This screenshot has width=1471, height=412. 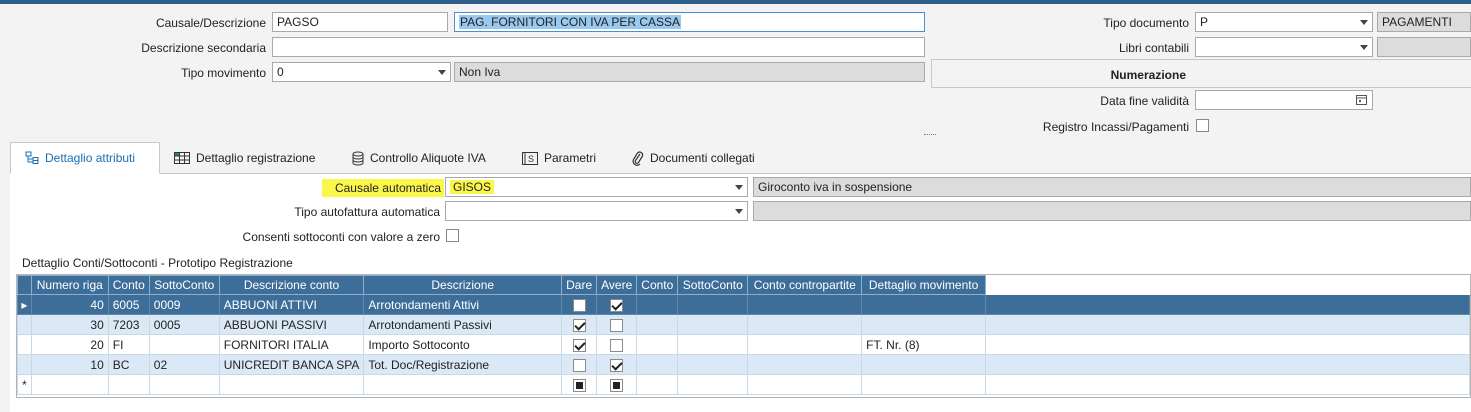 What do you see at coordinates (361, 72) in the screenshot?
I see `tipo-movimento-combo: 0` at bounding box center [361, 72].